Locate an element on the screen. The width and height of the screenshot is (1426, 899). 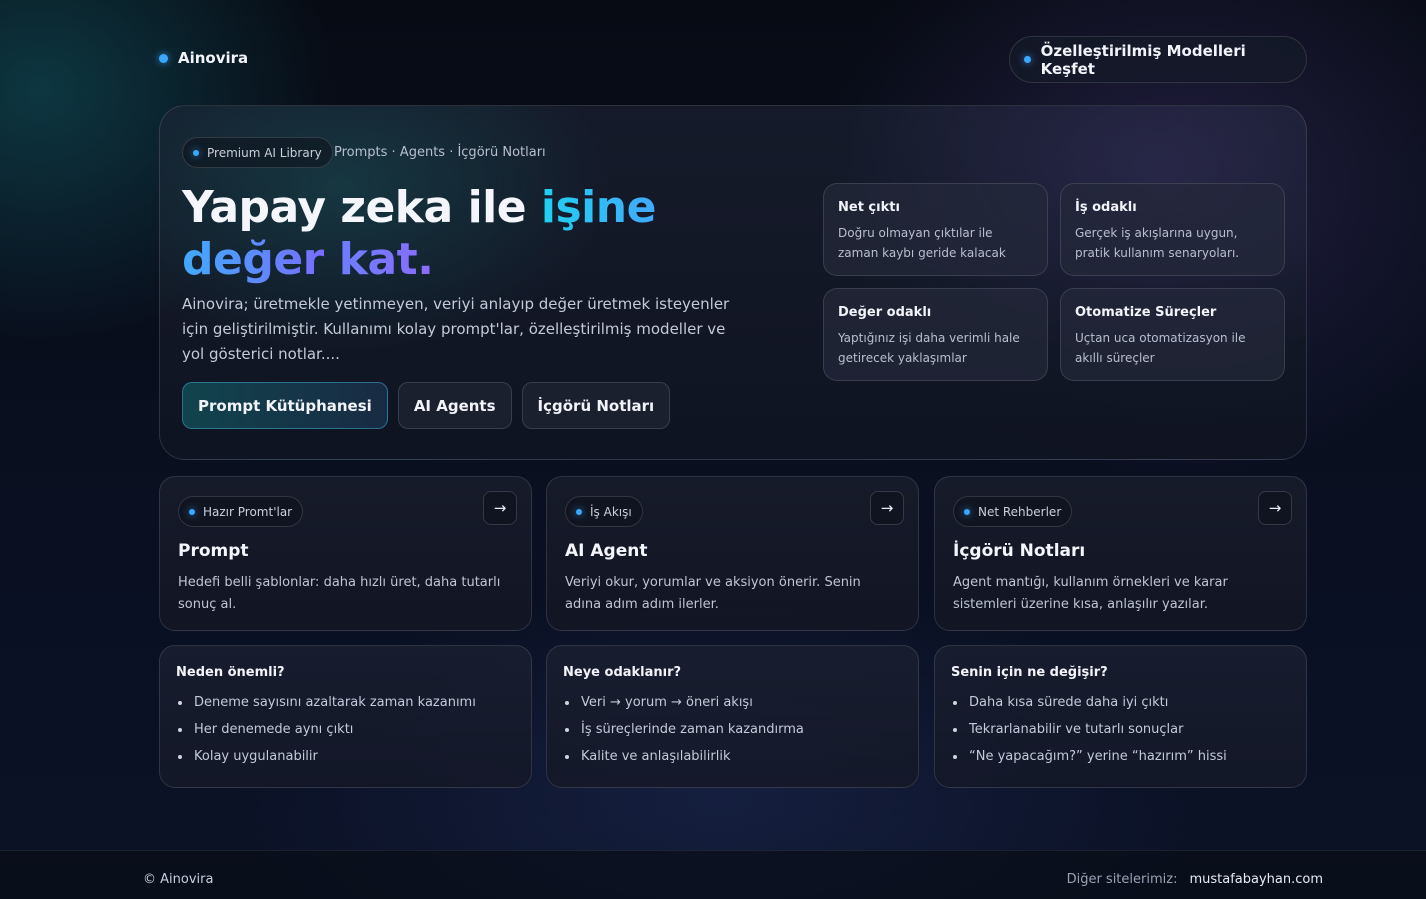
list-item: “Ne yapacağım?” yerine “hazırım” hissi is located at coordinates (1120, 756).